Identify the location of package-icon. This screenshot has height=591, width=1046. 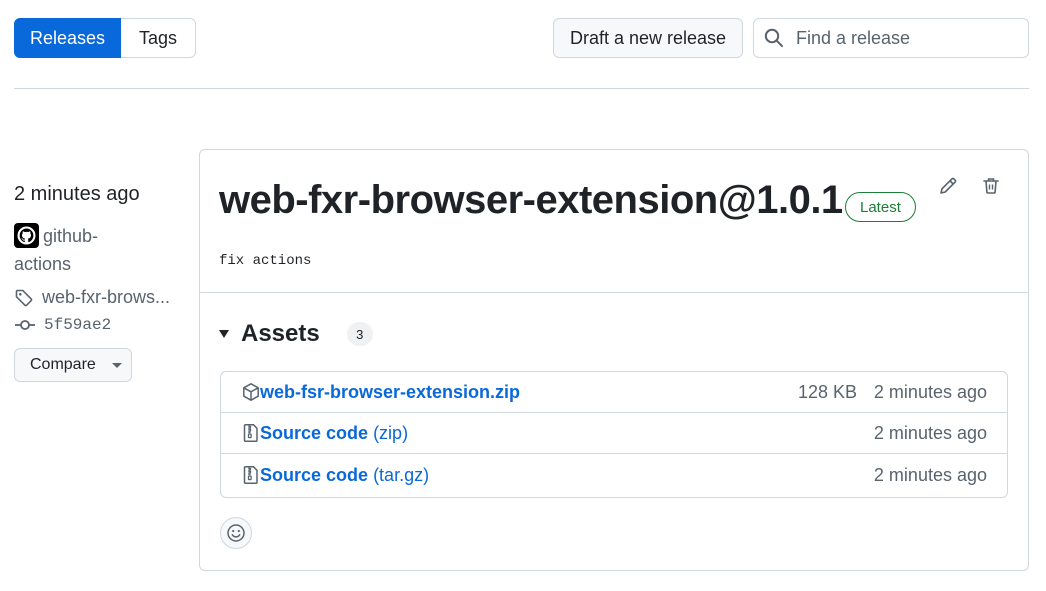
(251, 392).